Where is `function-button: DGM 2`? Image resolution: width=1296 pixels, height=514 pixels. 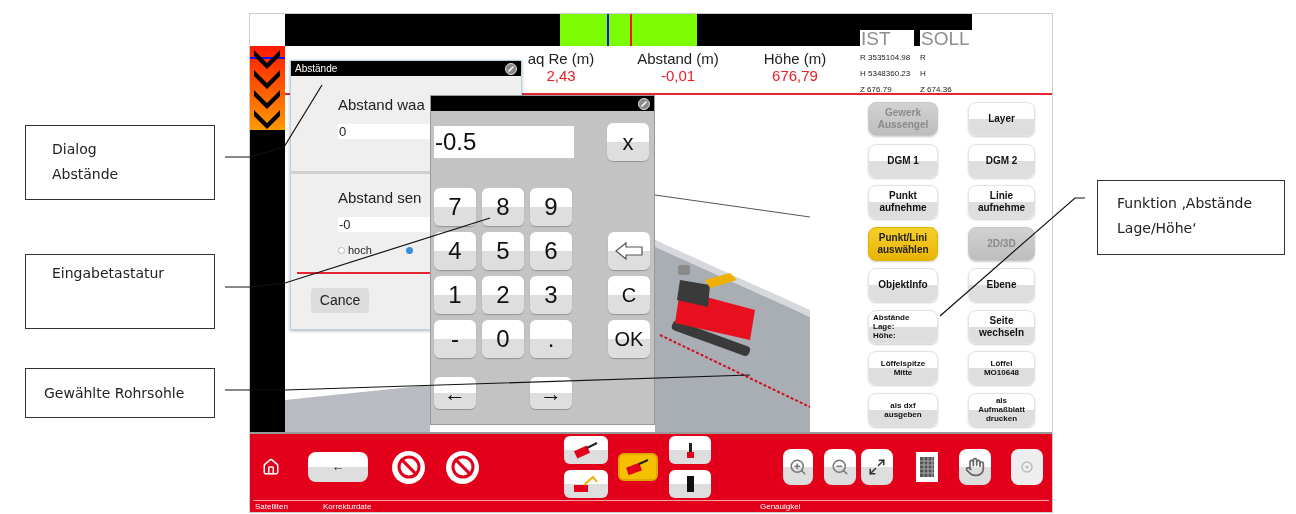 function-button: DGM 2 is located at coordinates (1001, 160).